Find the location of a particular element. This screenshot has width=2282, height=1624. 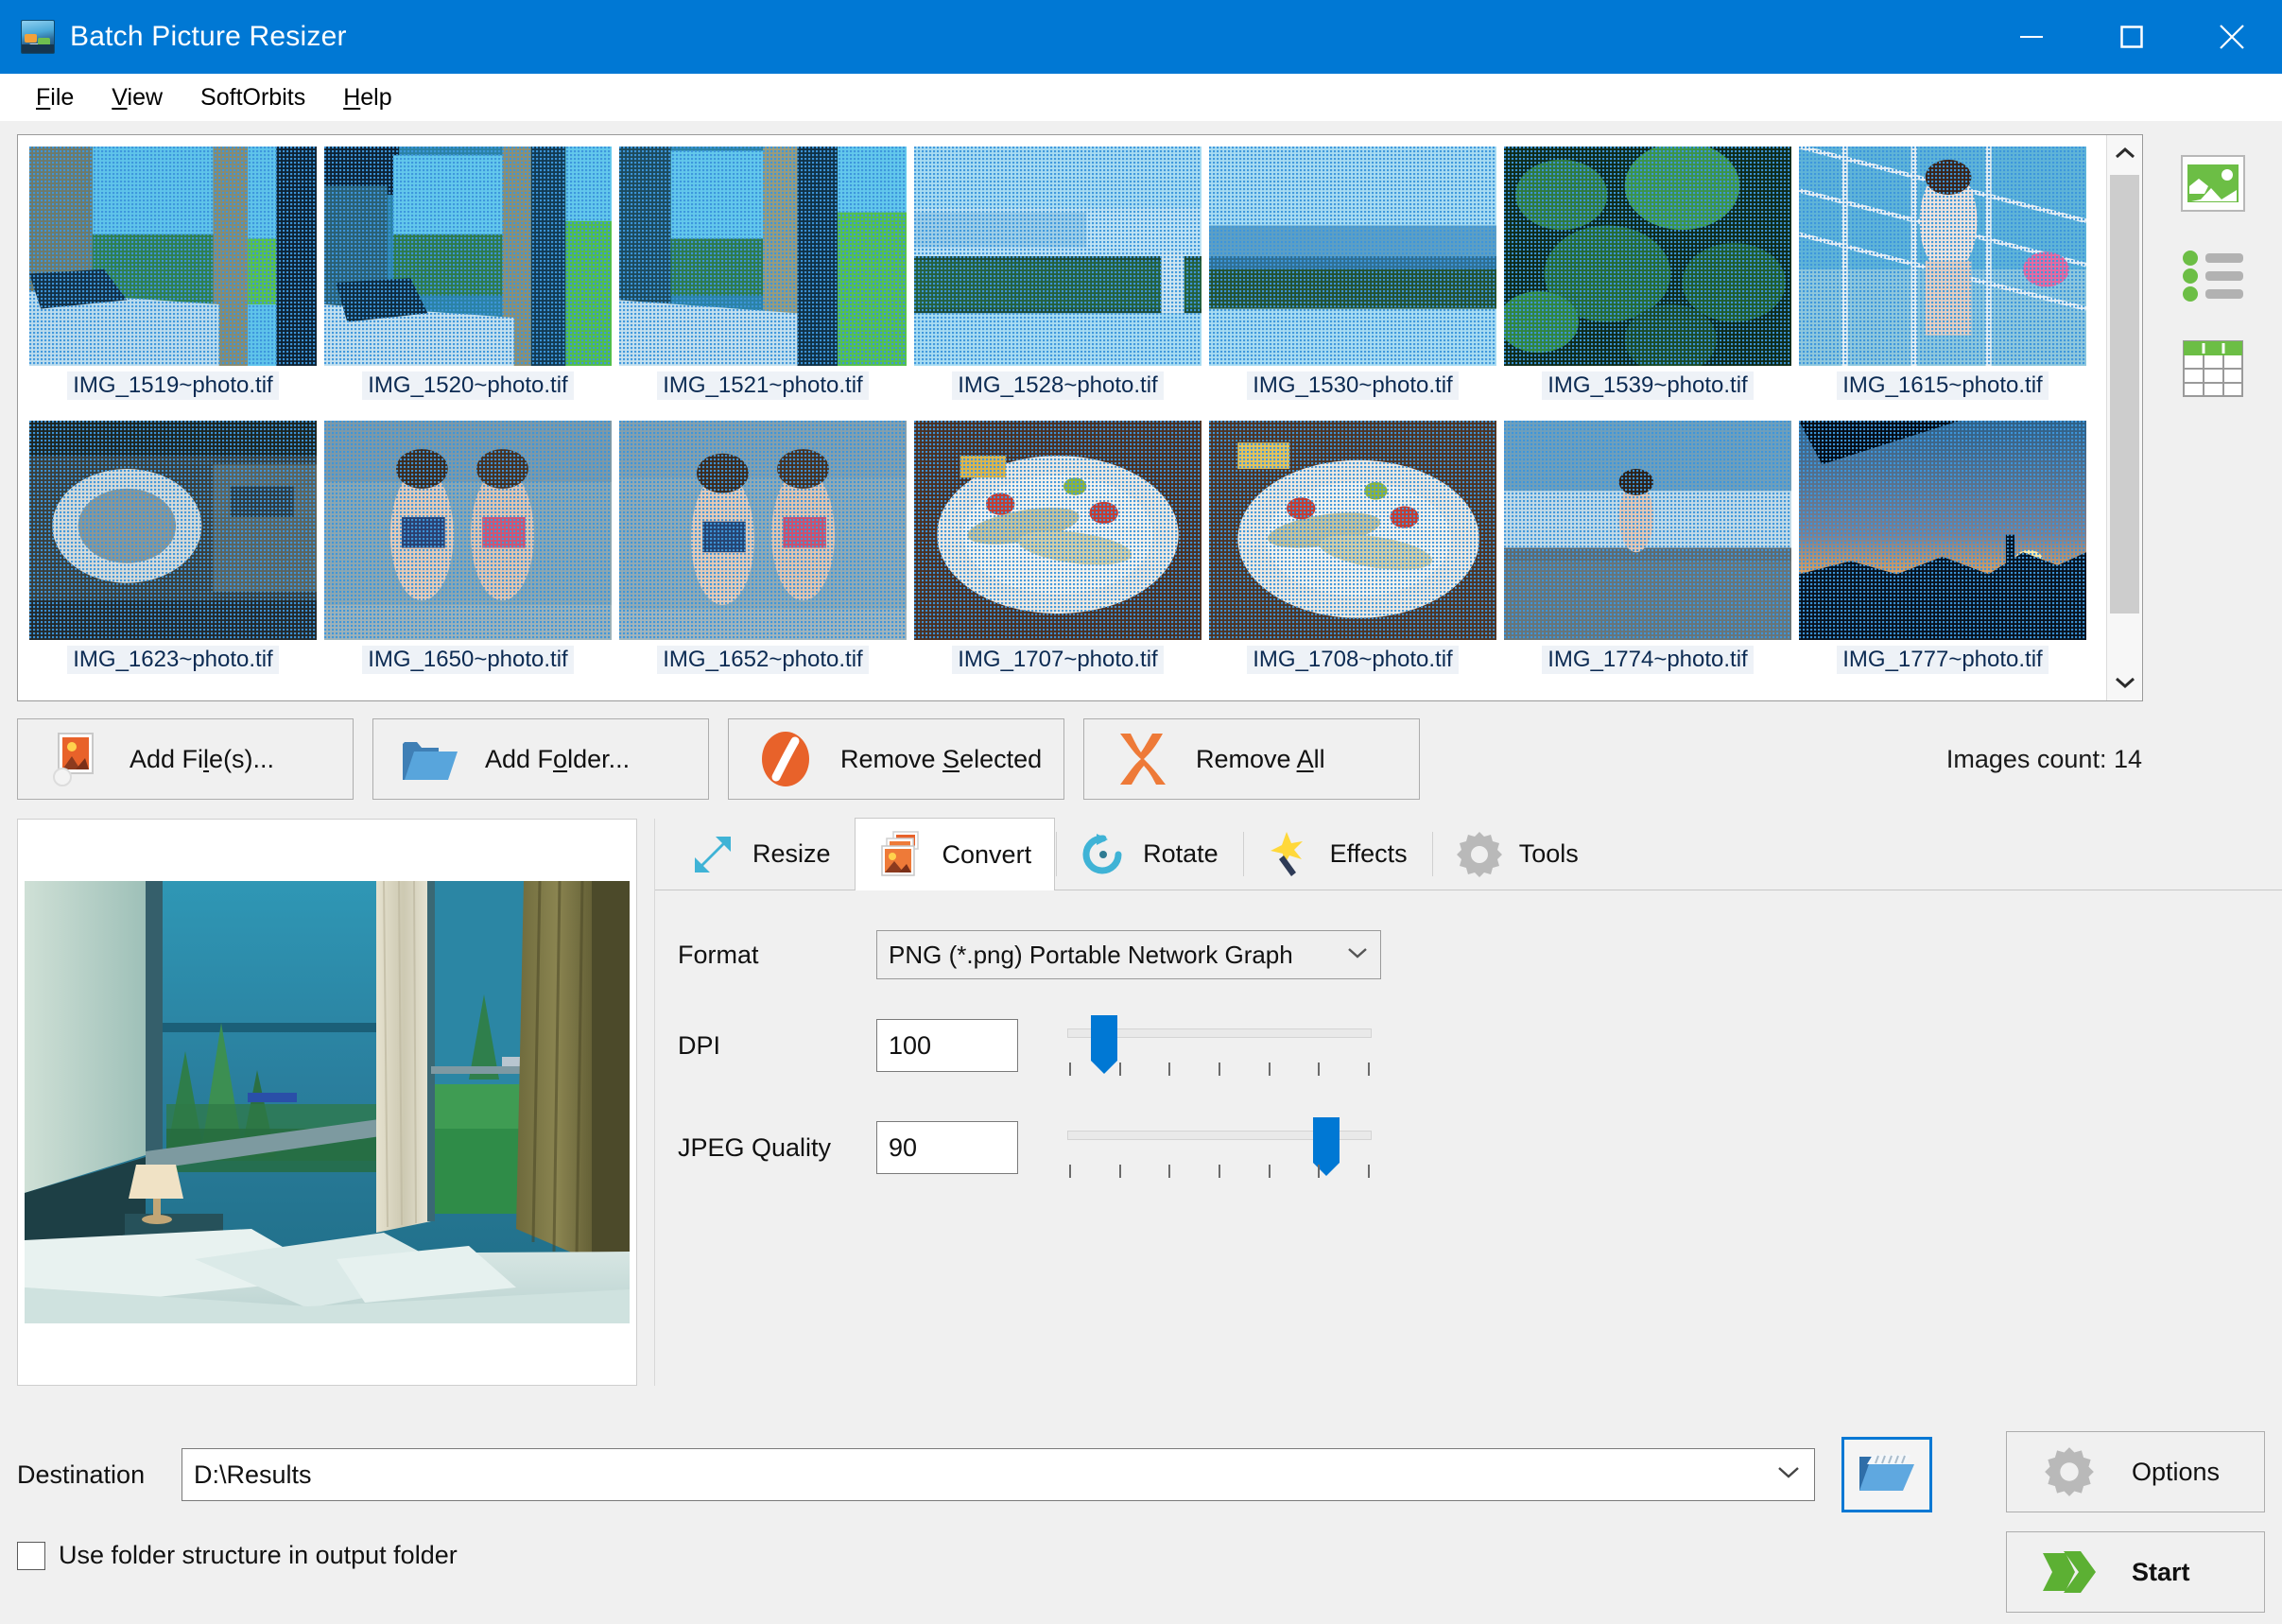

list-view-icon is located at coordinates (2213, 276).